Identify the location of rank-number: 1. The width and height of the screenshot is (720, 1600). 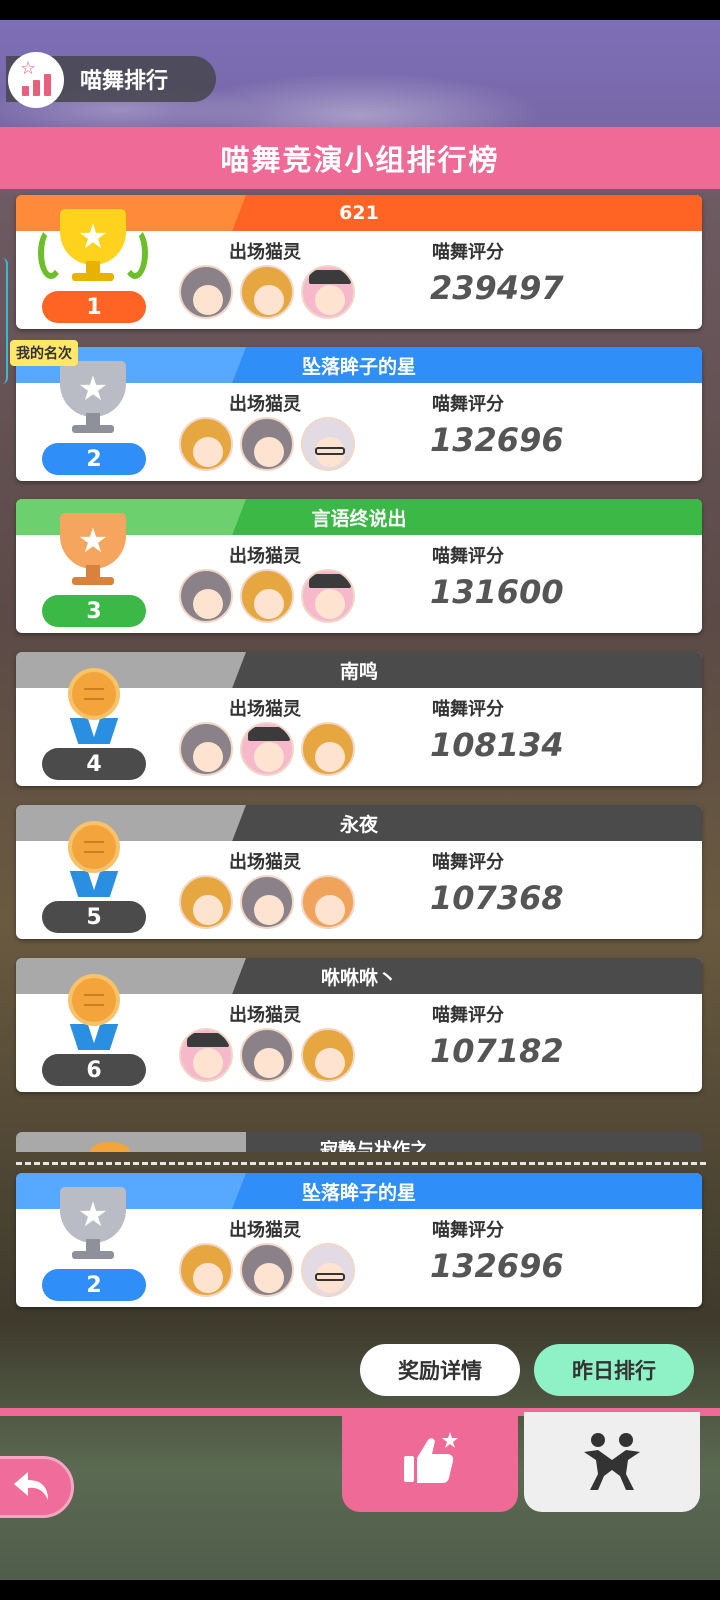
(94, 307).